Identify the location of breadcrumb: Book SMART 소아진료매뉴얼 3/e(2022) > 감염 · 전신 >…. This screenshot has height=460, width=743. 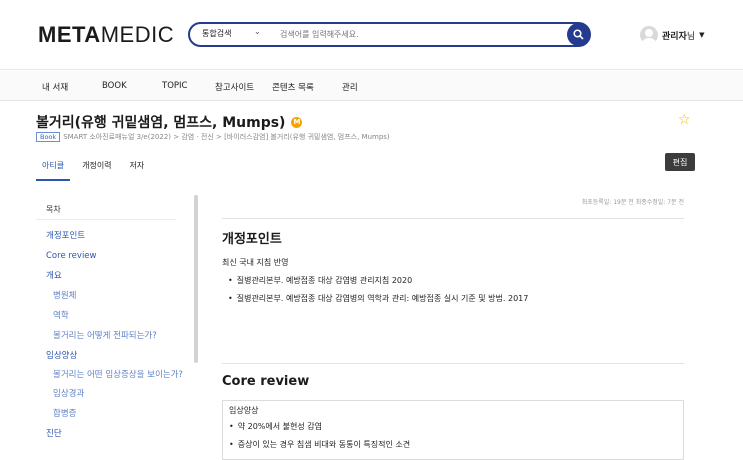
(213, 137).